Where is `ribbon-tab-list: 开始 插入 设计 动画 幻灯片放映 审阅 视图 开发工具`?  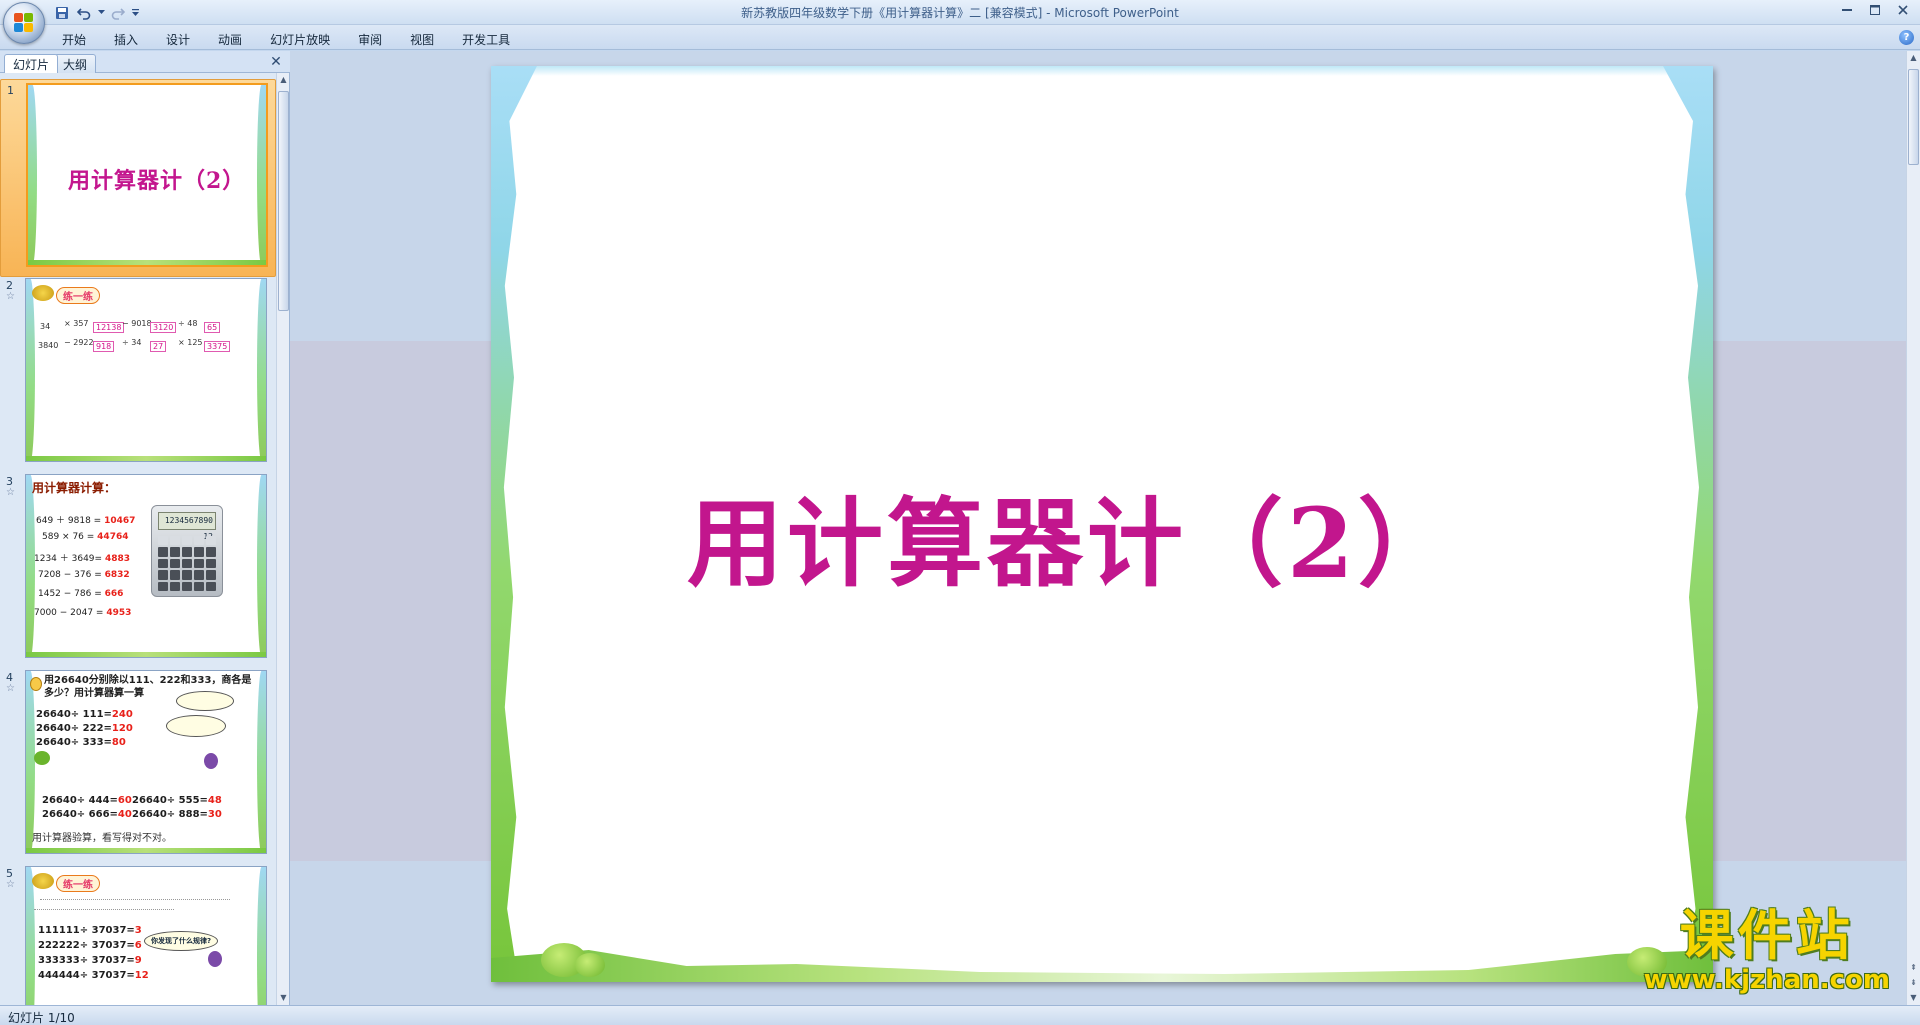 ribbon-tab-list: 开始 插入 设计 动画 幻灯片放映 审阅 视图 开发工具 is located at coordinates (286, 39).